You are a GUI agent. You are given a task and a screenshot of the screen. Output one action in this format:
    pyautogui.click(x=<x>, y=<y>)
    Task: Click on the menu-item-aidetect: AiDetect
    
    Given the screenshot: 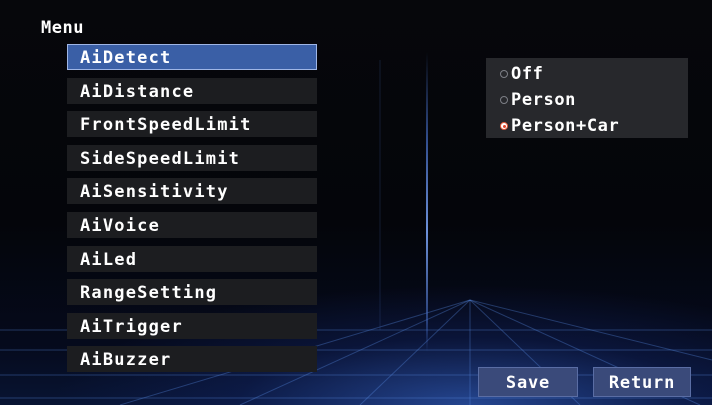 What is the action you would take?
    pyautogui.click(x=192, y=57)
    